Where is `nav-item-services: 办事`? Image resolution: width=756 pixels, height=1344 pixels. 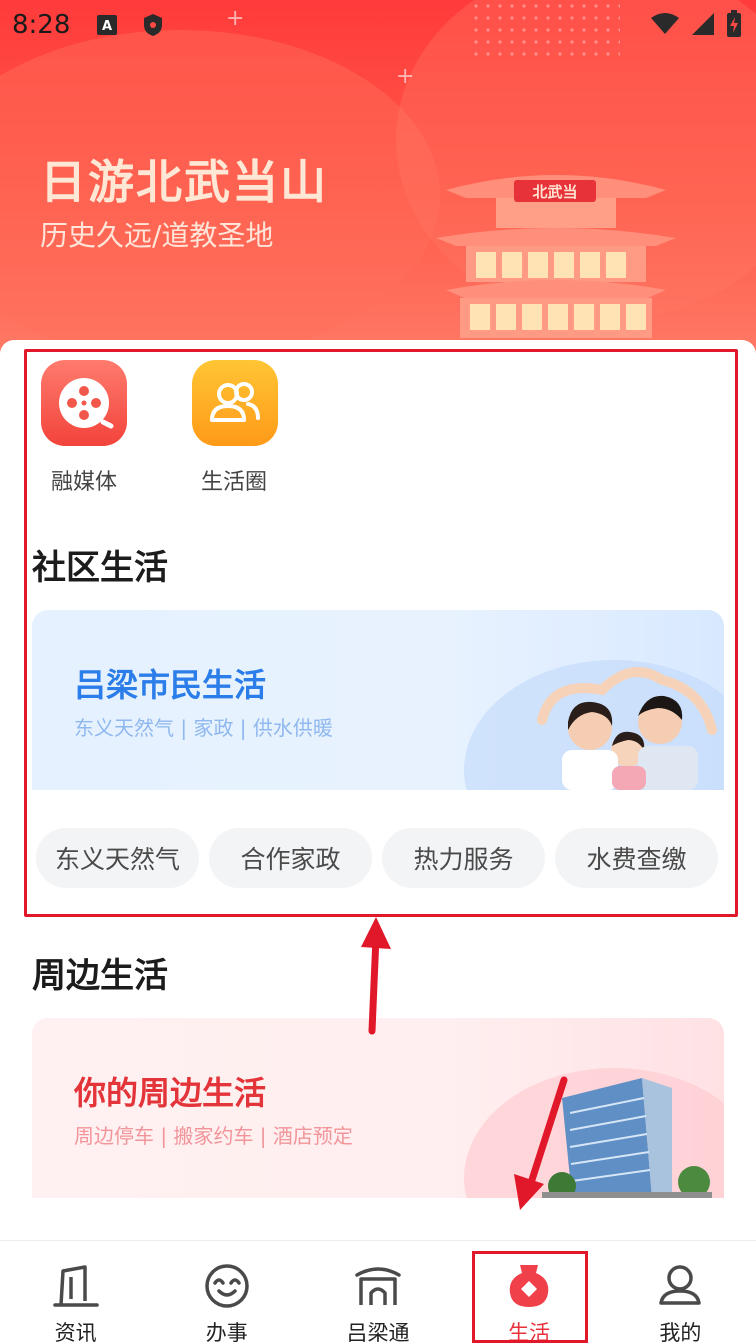
nav-item-services: 办事 is located at coordinates (226, 1292).